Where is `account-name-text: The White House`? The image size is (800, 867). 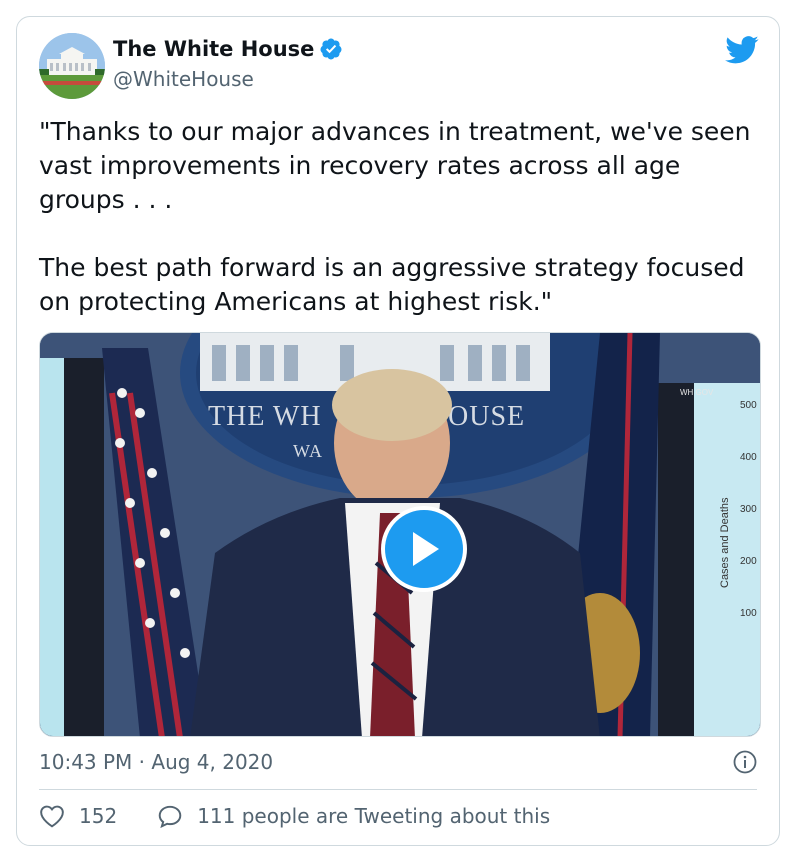 account-name-text: The White House is located at coordinates (214, 49).